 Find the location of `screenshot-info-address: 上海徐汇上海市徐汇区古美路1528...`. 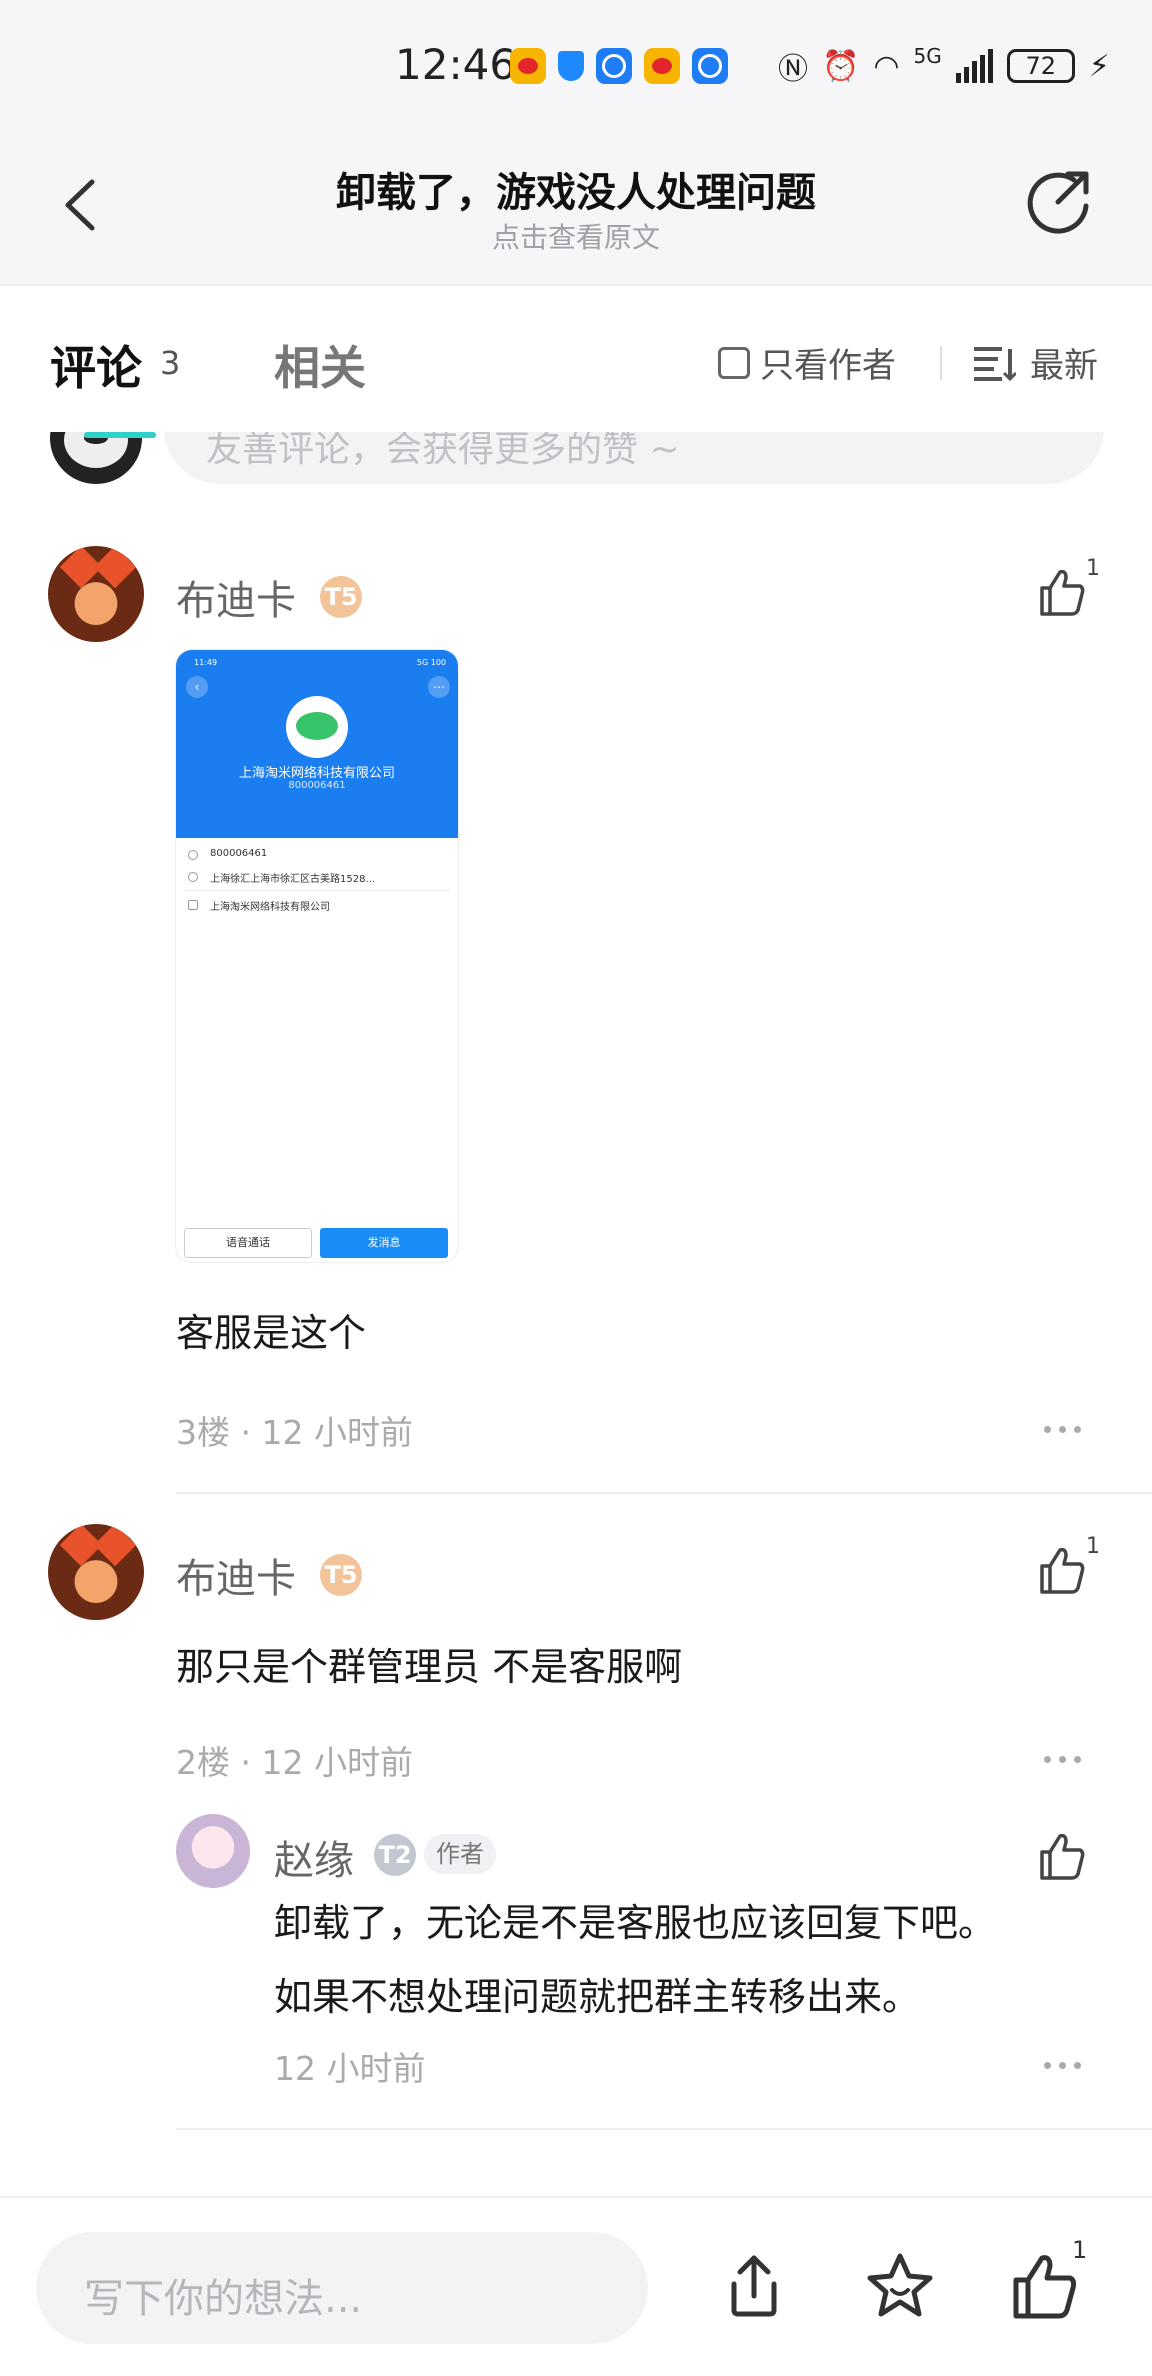

screenshot-info-address: 上海徐汇上海市徐汇区古美路1528... is located at coordinates (292, 879).